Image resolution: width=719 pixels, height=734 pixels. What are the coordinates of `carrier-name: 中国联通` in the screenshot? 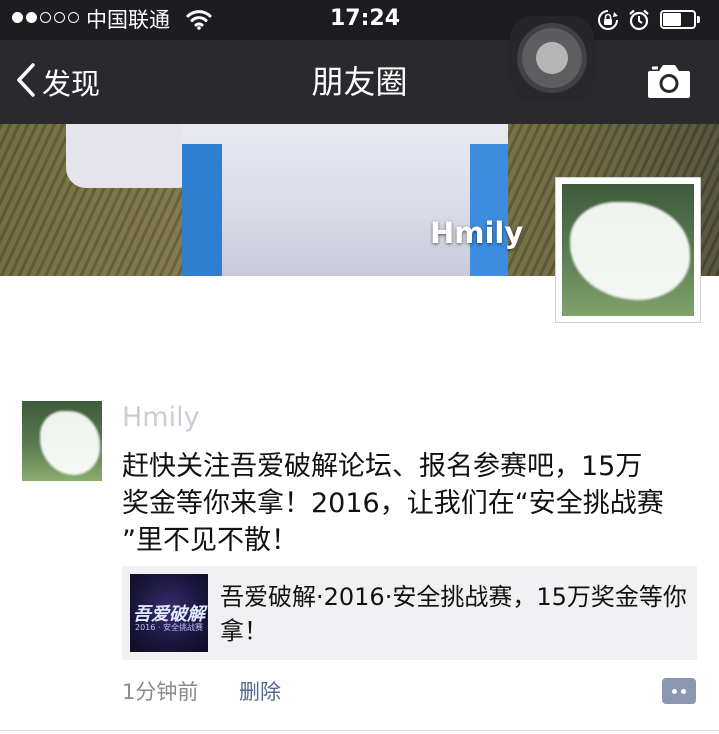 It's located at (128, 20).